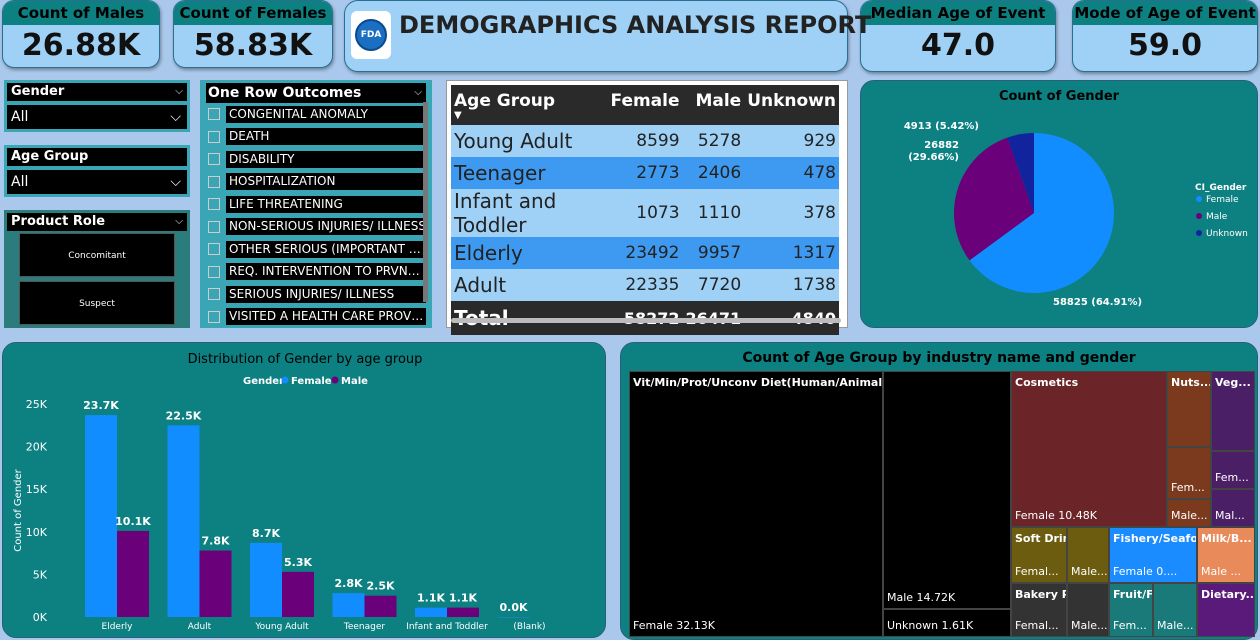  Describe the element at coordinates (713, 173) in the screenshot. I see `table-cell: 2406` at that location.